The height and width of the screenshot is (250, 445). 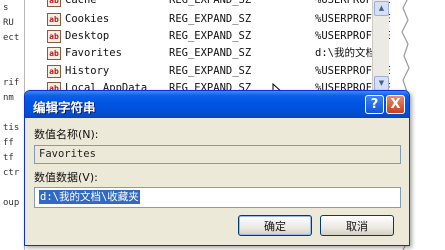 What do you see at coordinates (64, 107) in the screenshot?
I see `dialog-title: 编辑字符串` at bounding box center [64, 107].